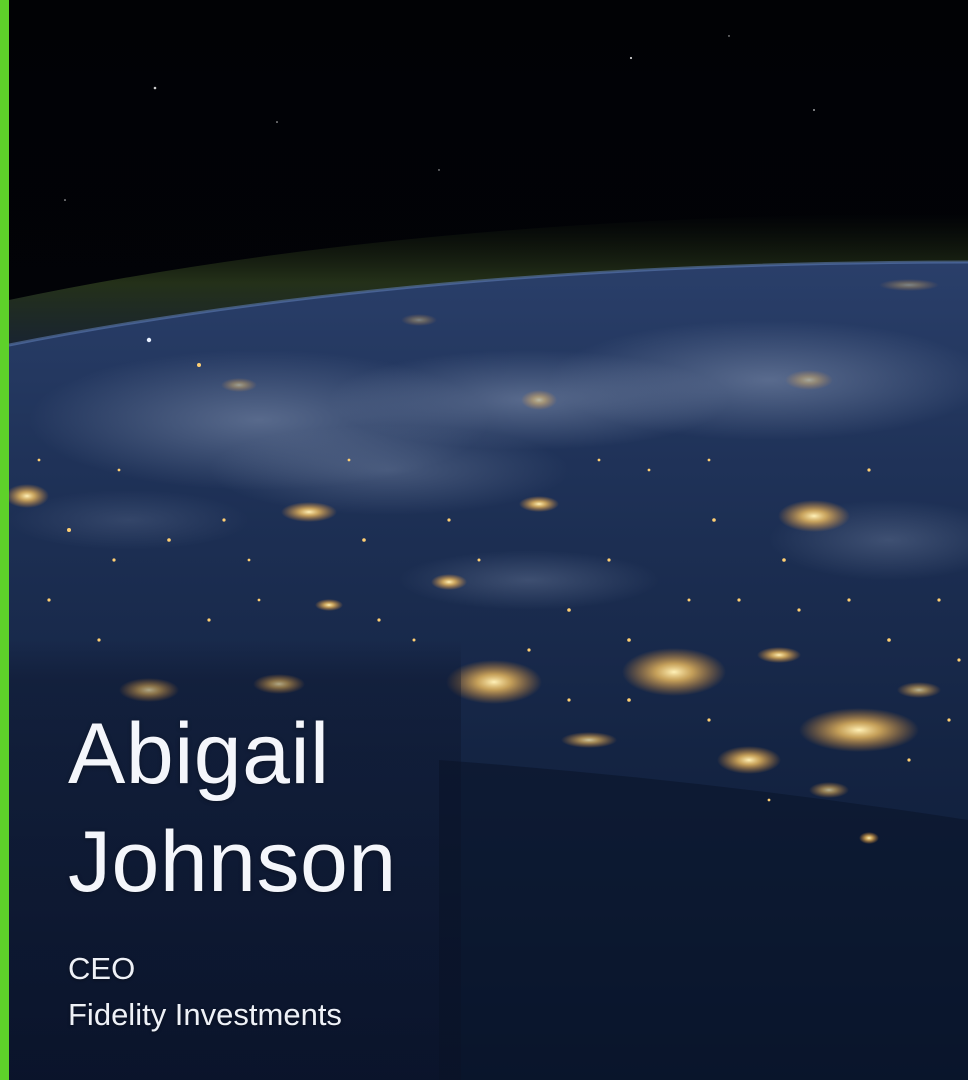  I want to click on accent-bar, so click(4, 540).